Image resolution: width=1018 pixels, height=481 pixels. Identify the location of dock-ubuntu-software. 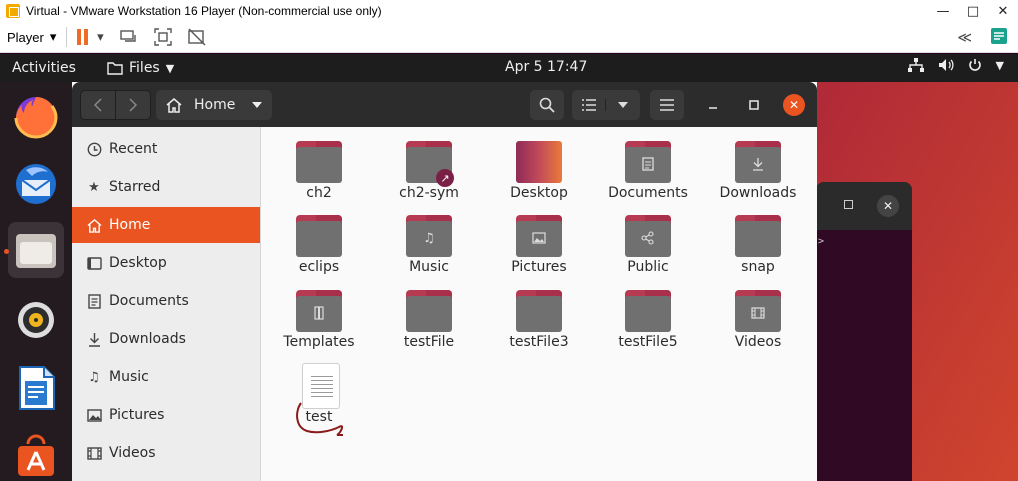
(36, 454).